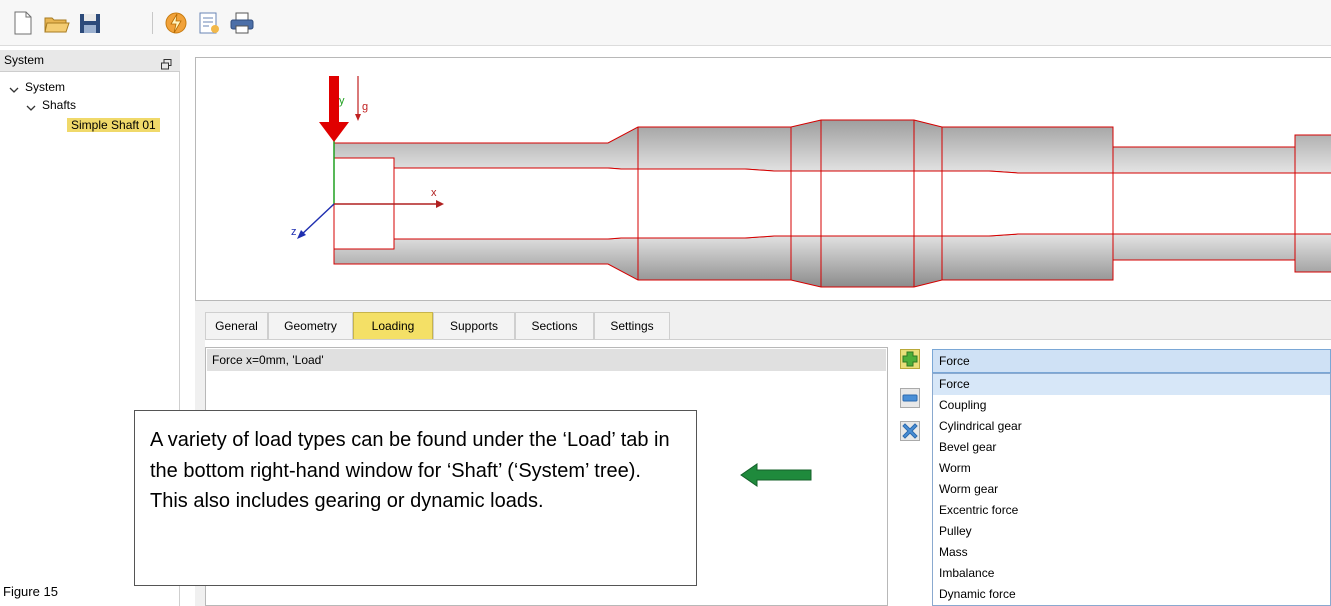 Image resolution: width=1331 pixels, height=606 pixels. What do you see at coordinates (554, 325) in the screenshot?
I see `tab-sections: Sections` at bounding box center [554, 325].